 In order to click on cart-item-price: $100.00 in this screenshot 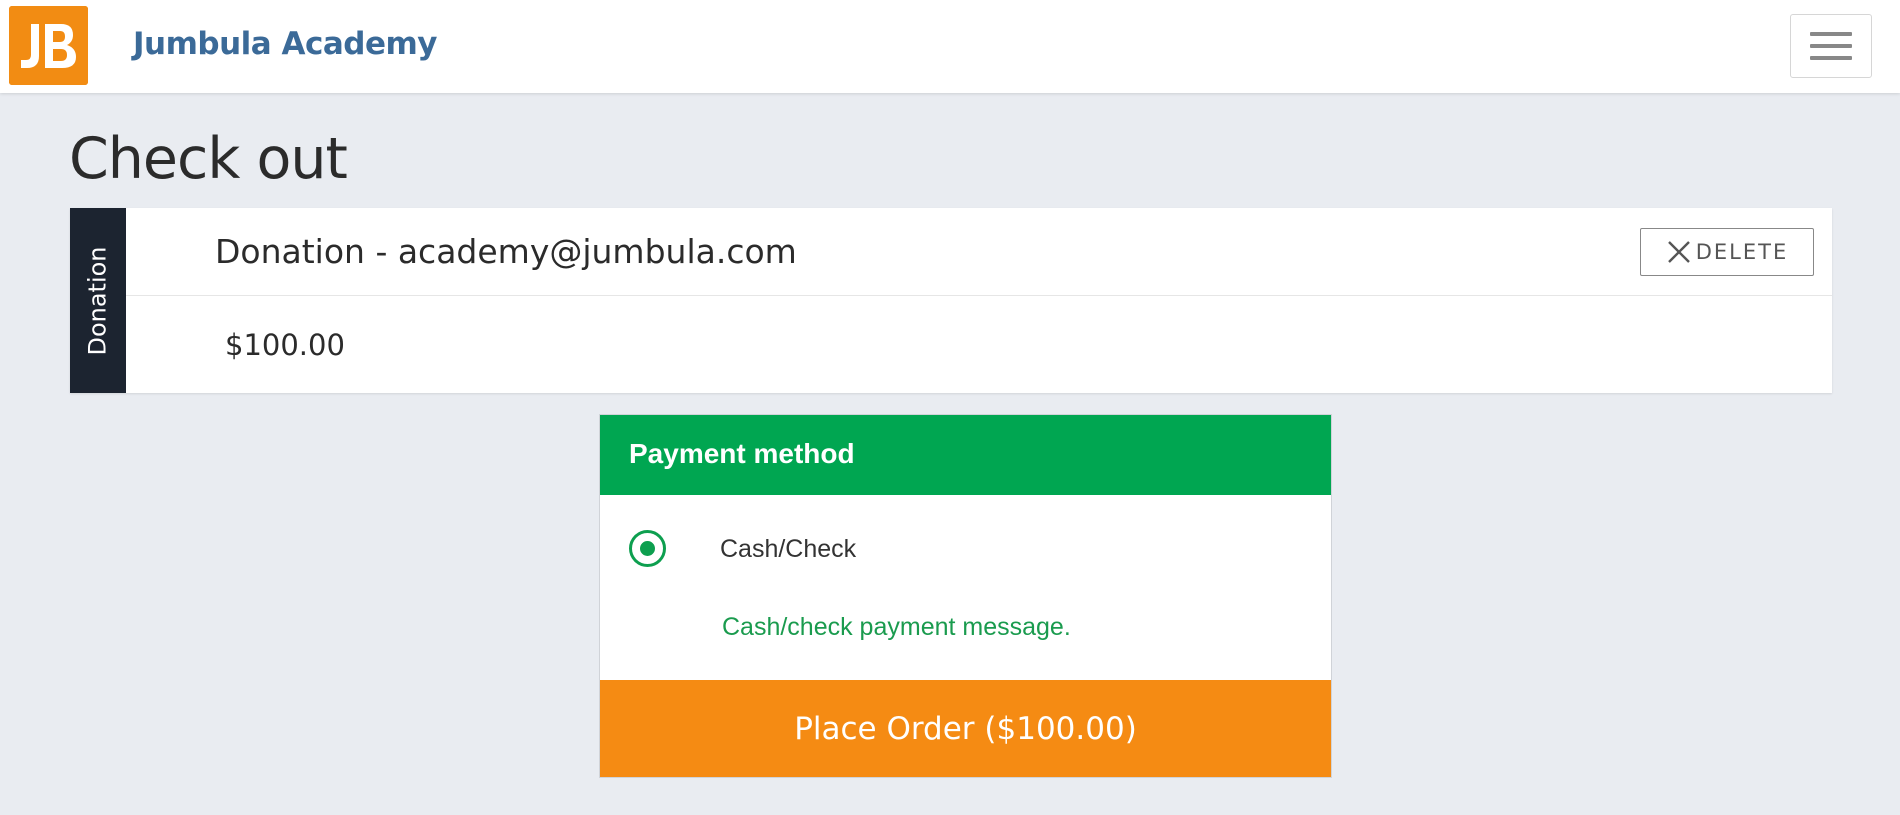, I will do `click(285, 345)`.